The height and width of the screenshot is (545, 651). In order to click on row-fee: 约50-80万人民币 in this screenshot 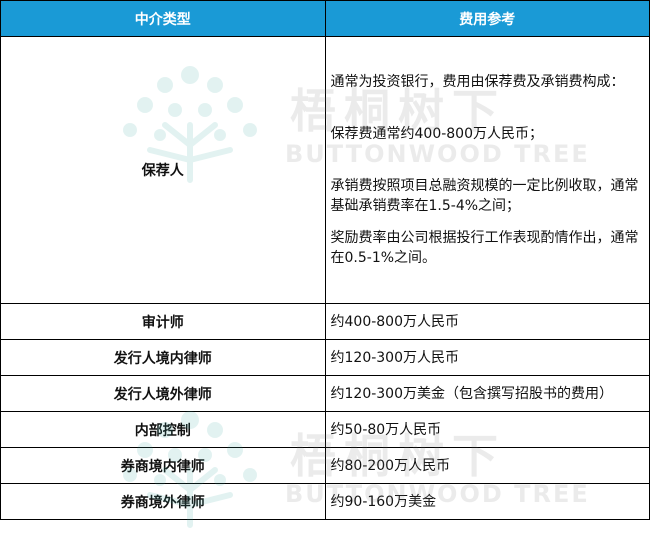, I will do `click(487, 429)`.